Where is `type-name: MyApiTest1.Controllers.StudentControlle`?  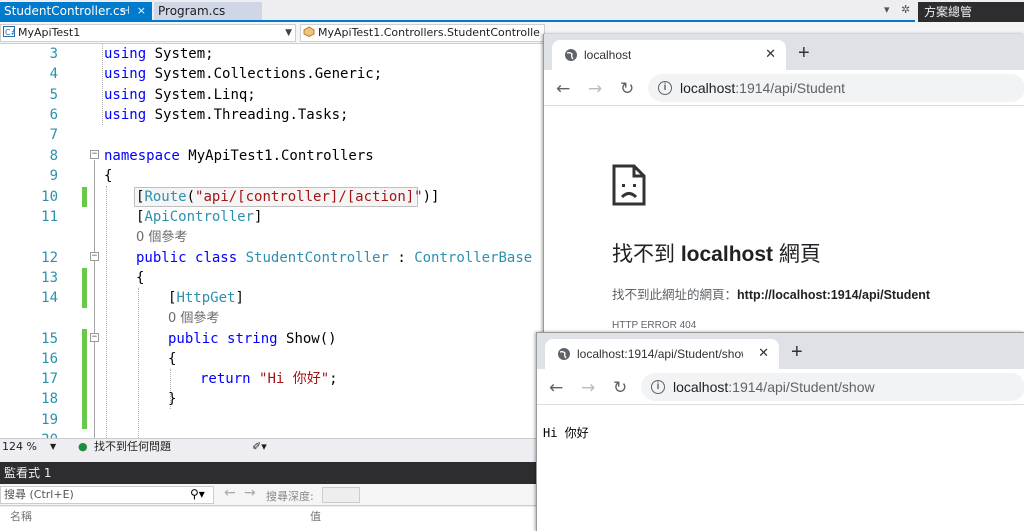 type-name: MyApiTest1.Controllers.StudentControlle is located at coordinates (429, 32).